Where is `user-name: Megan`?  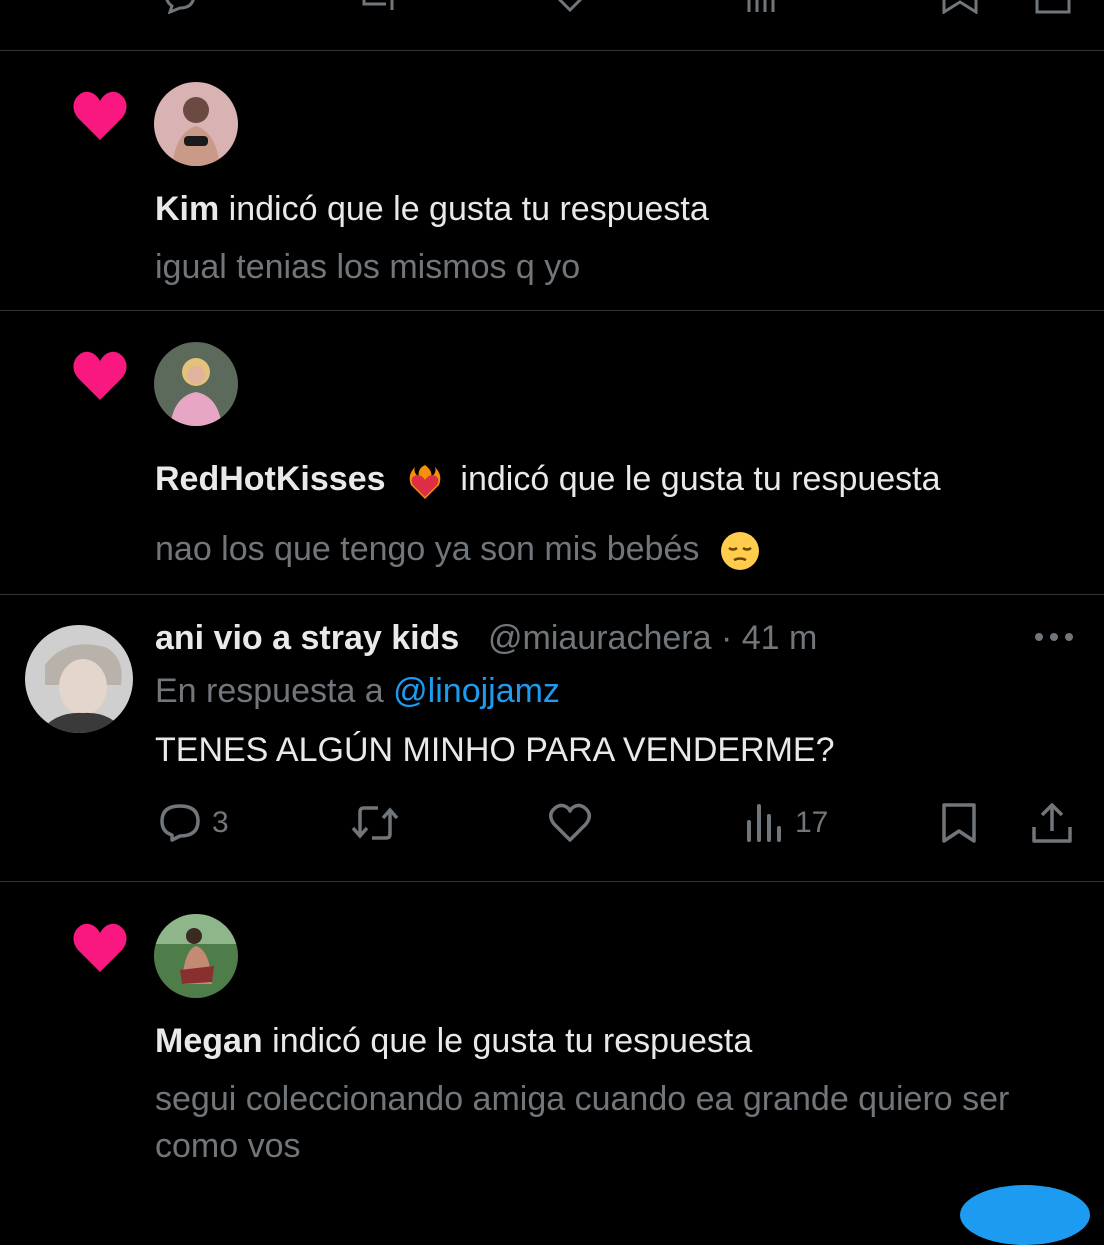 user-name: Megan is located at coordinates (209, 1041).